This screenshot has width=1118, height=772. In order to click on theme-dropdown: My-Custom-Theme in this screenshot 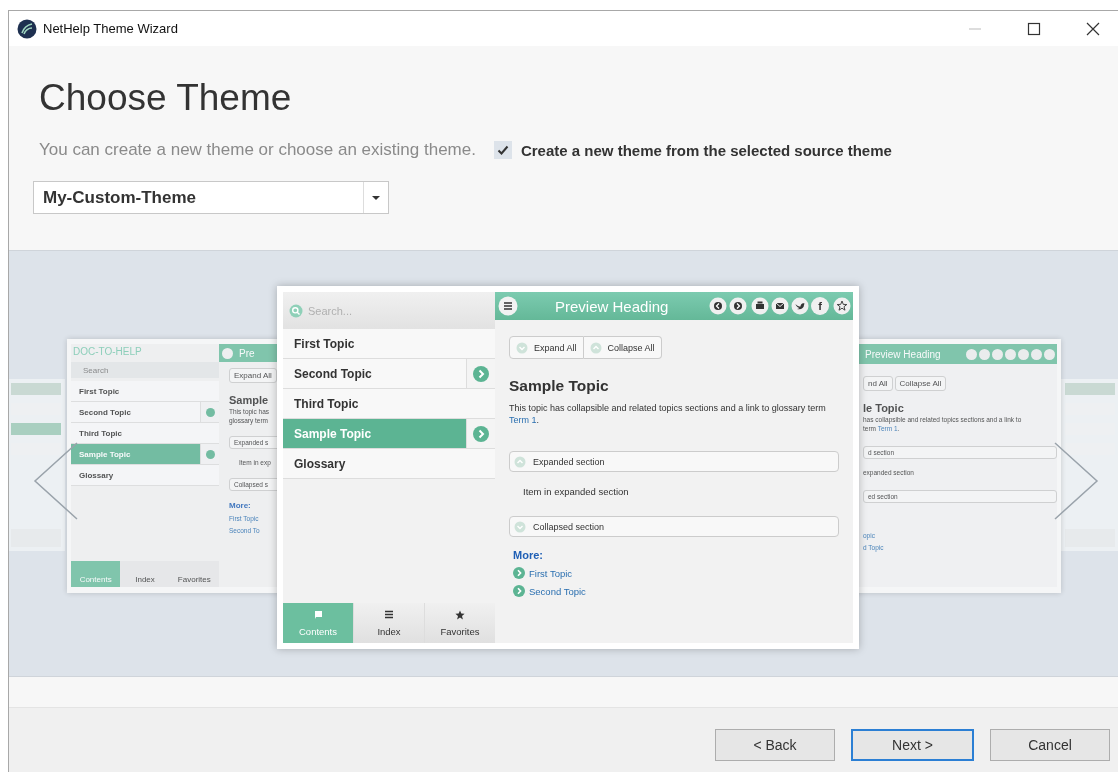, I will do `click(211, 197)`.